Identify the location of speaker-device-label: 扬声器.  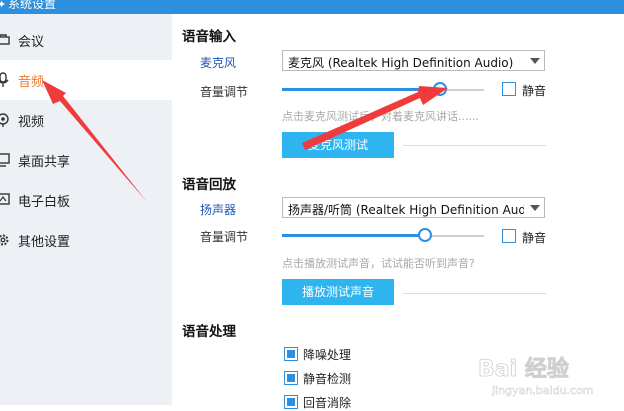
(218, 210).